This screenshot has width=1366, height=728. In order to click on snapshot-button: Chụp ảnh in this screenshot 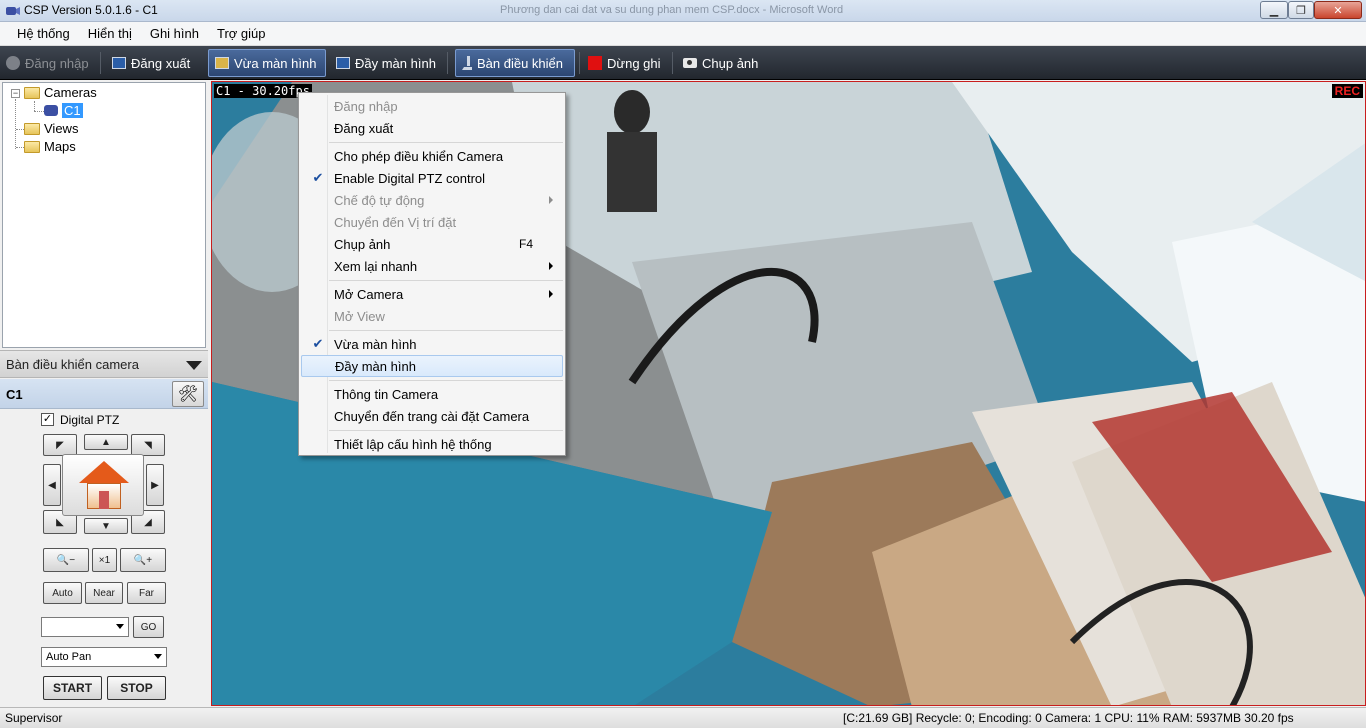, I will do `click(720, 63)`.